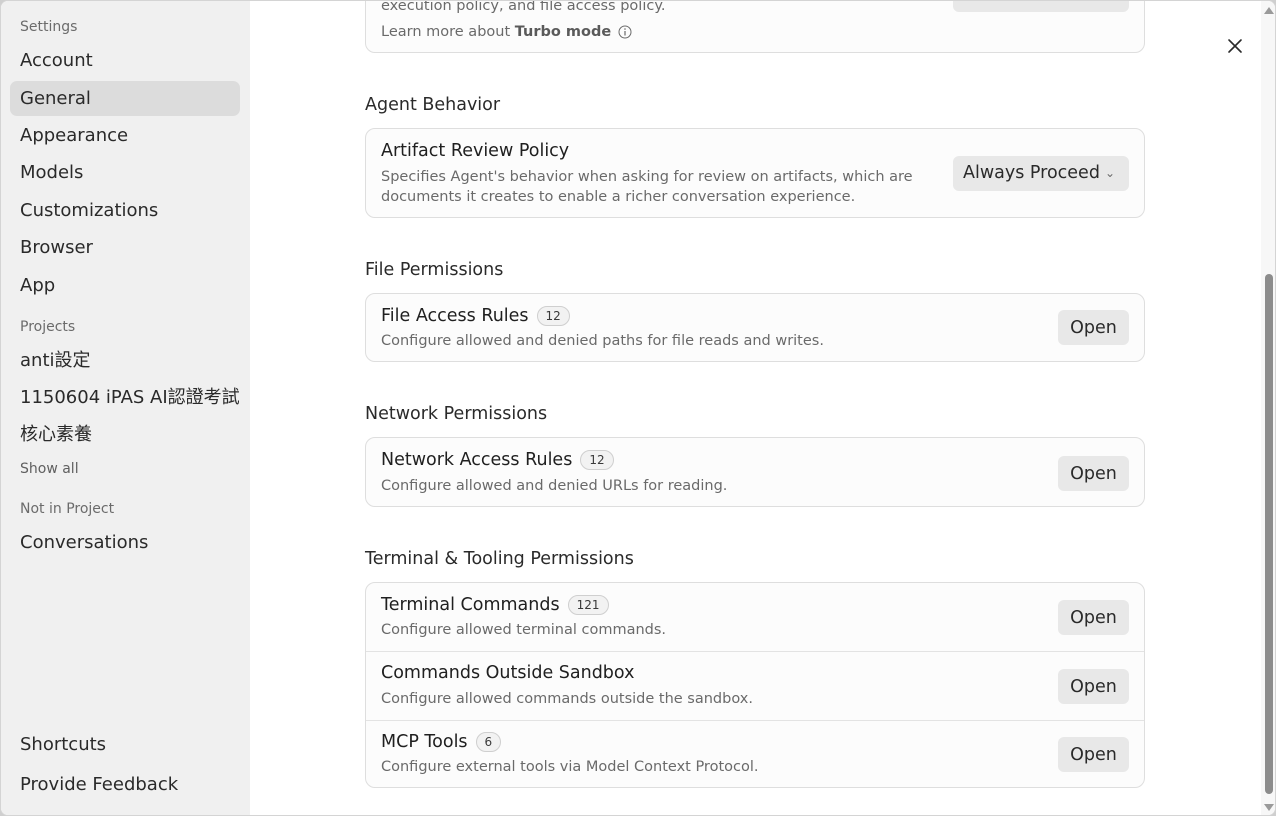 The width and height of the screenshot is (1276, 816). Describe the element at coordinates (524, 630) in the screenshot. I see `terminal-commands-desc: Configure allowed terminal commands.` at that location.